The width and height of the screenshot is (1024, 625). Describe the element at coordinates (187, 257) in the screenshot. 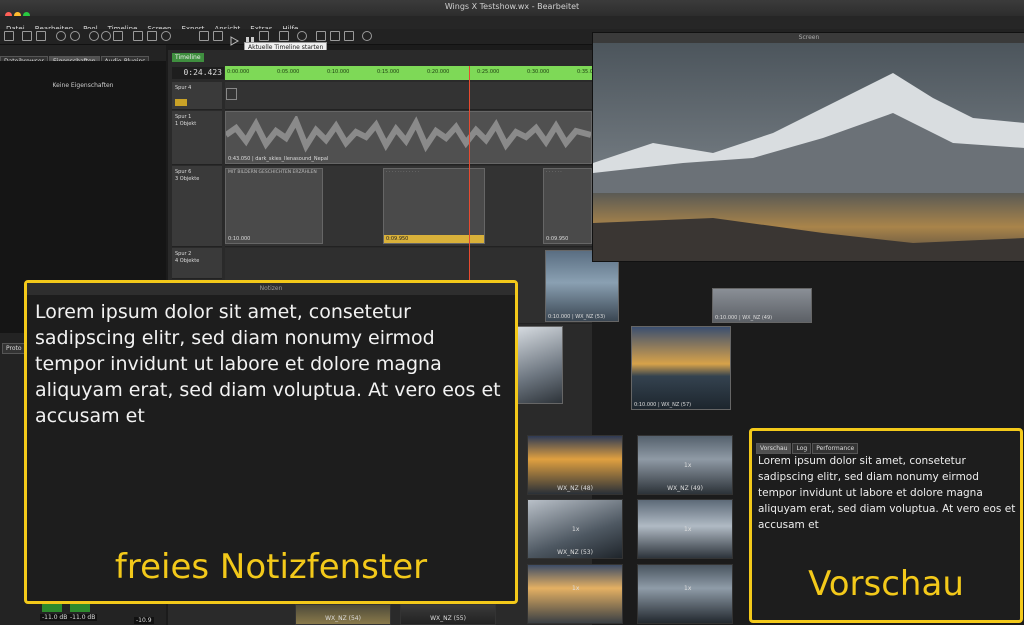

I see `track-name: Spur 24 Objekte` at that location.